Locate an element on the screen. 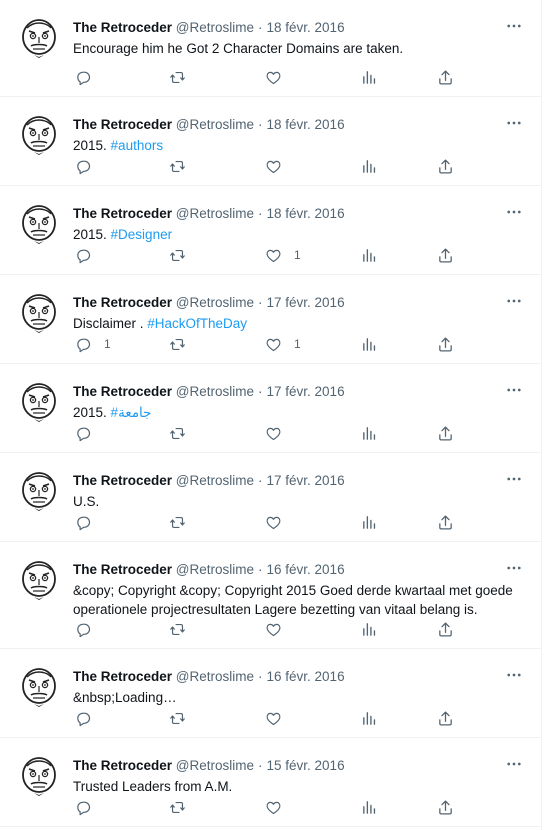 This screenshot has height=830, width=559. tweet-date: 16 févr. 2016 is located at coordinates (306, 676).